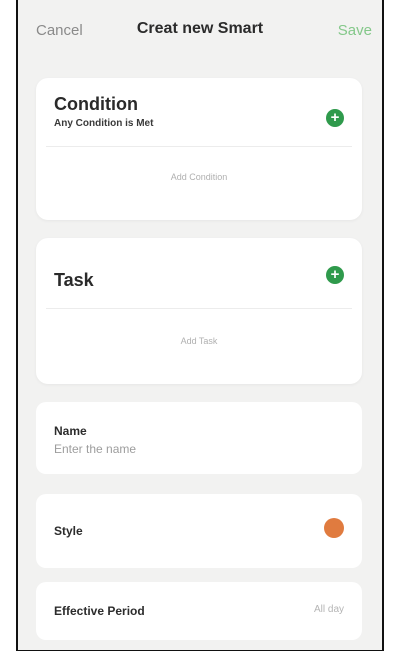  I want to click on page-title: Creat new Smart, so click(200, 28).